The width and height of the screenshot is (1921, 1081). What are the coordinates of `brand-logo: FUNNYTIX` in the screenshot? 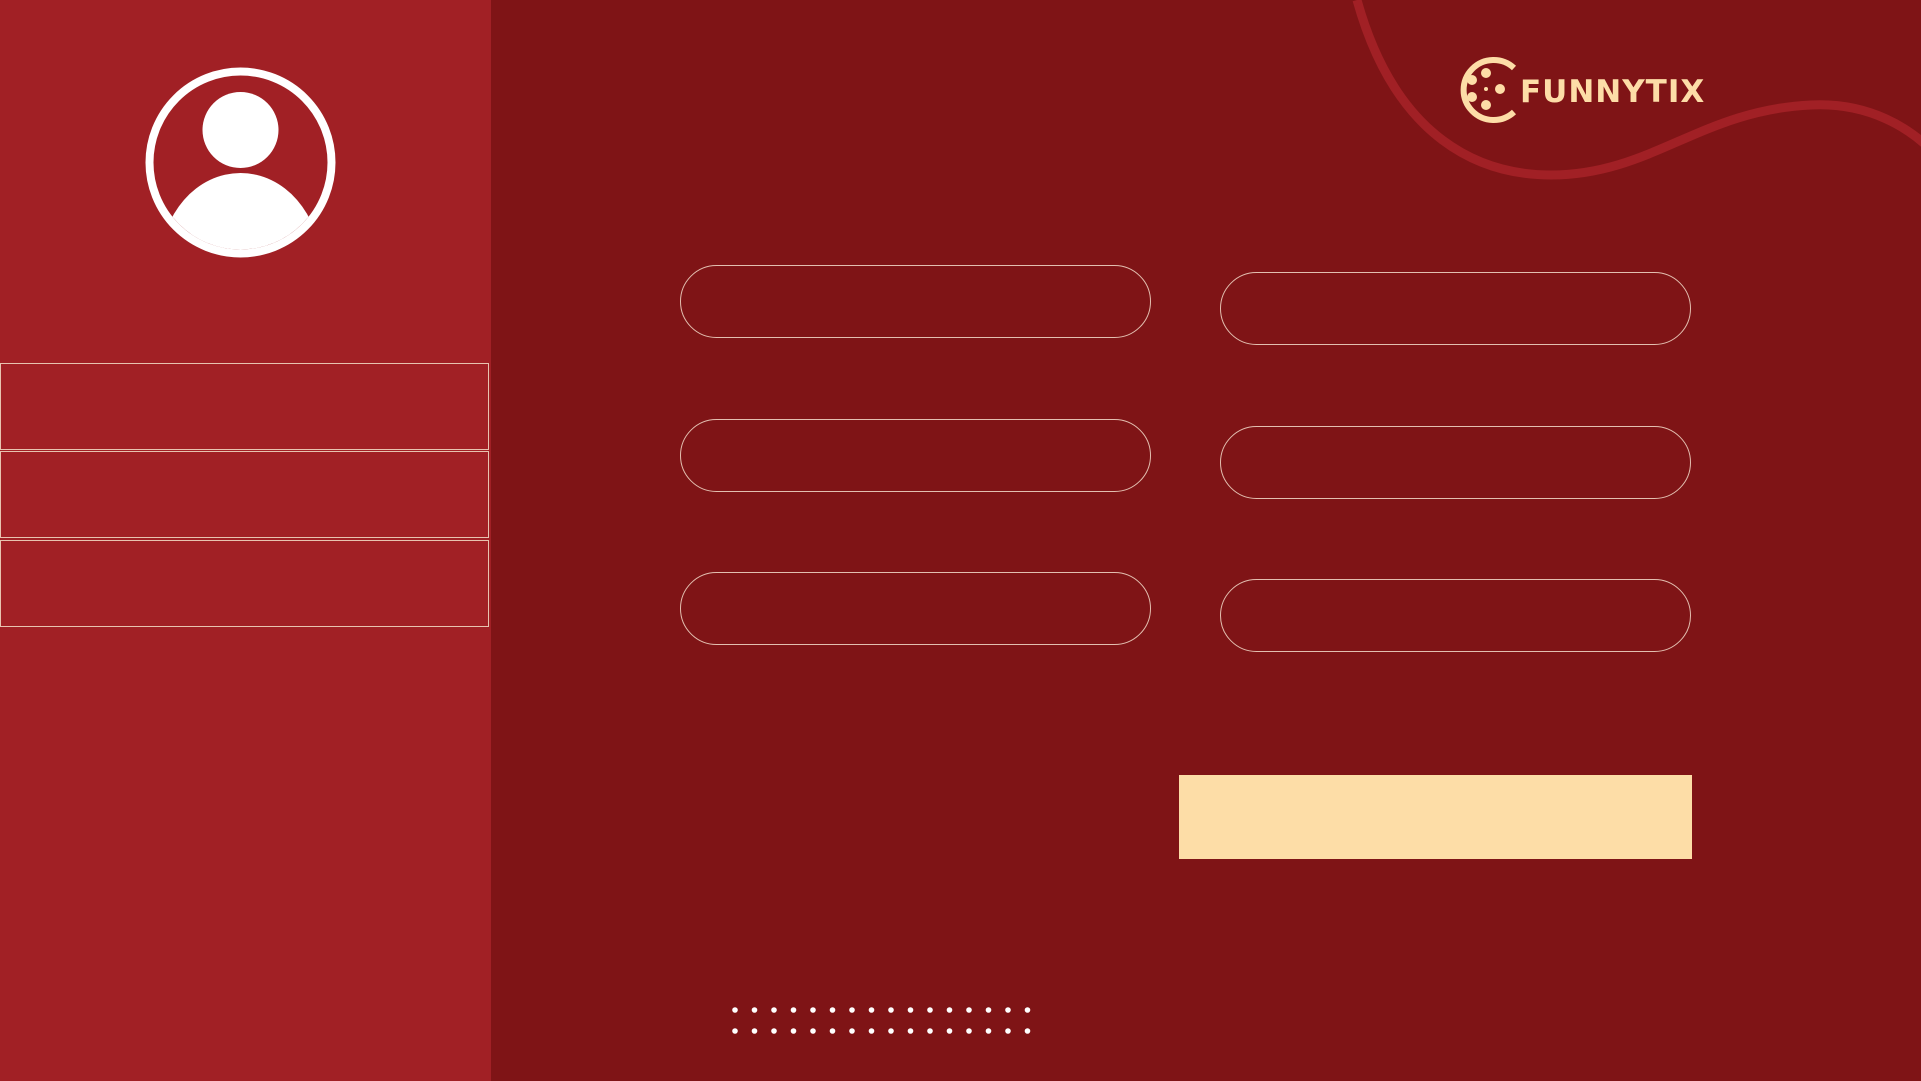 It's located at (1578, 90).